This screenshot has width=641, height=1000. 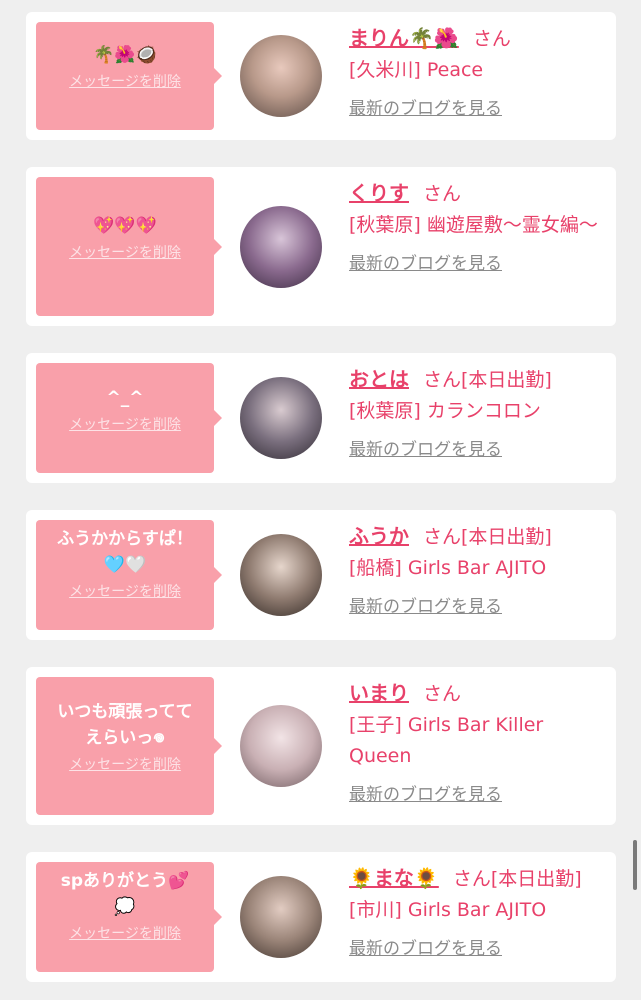 What do you see at coordinates (416, 70) in the screenshot?
I see `shop-name: [久米川] Peace` at bounding box center [416, 70].